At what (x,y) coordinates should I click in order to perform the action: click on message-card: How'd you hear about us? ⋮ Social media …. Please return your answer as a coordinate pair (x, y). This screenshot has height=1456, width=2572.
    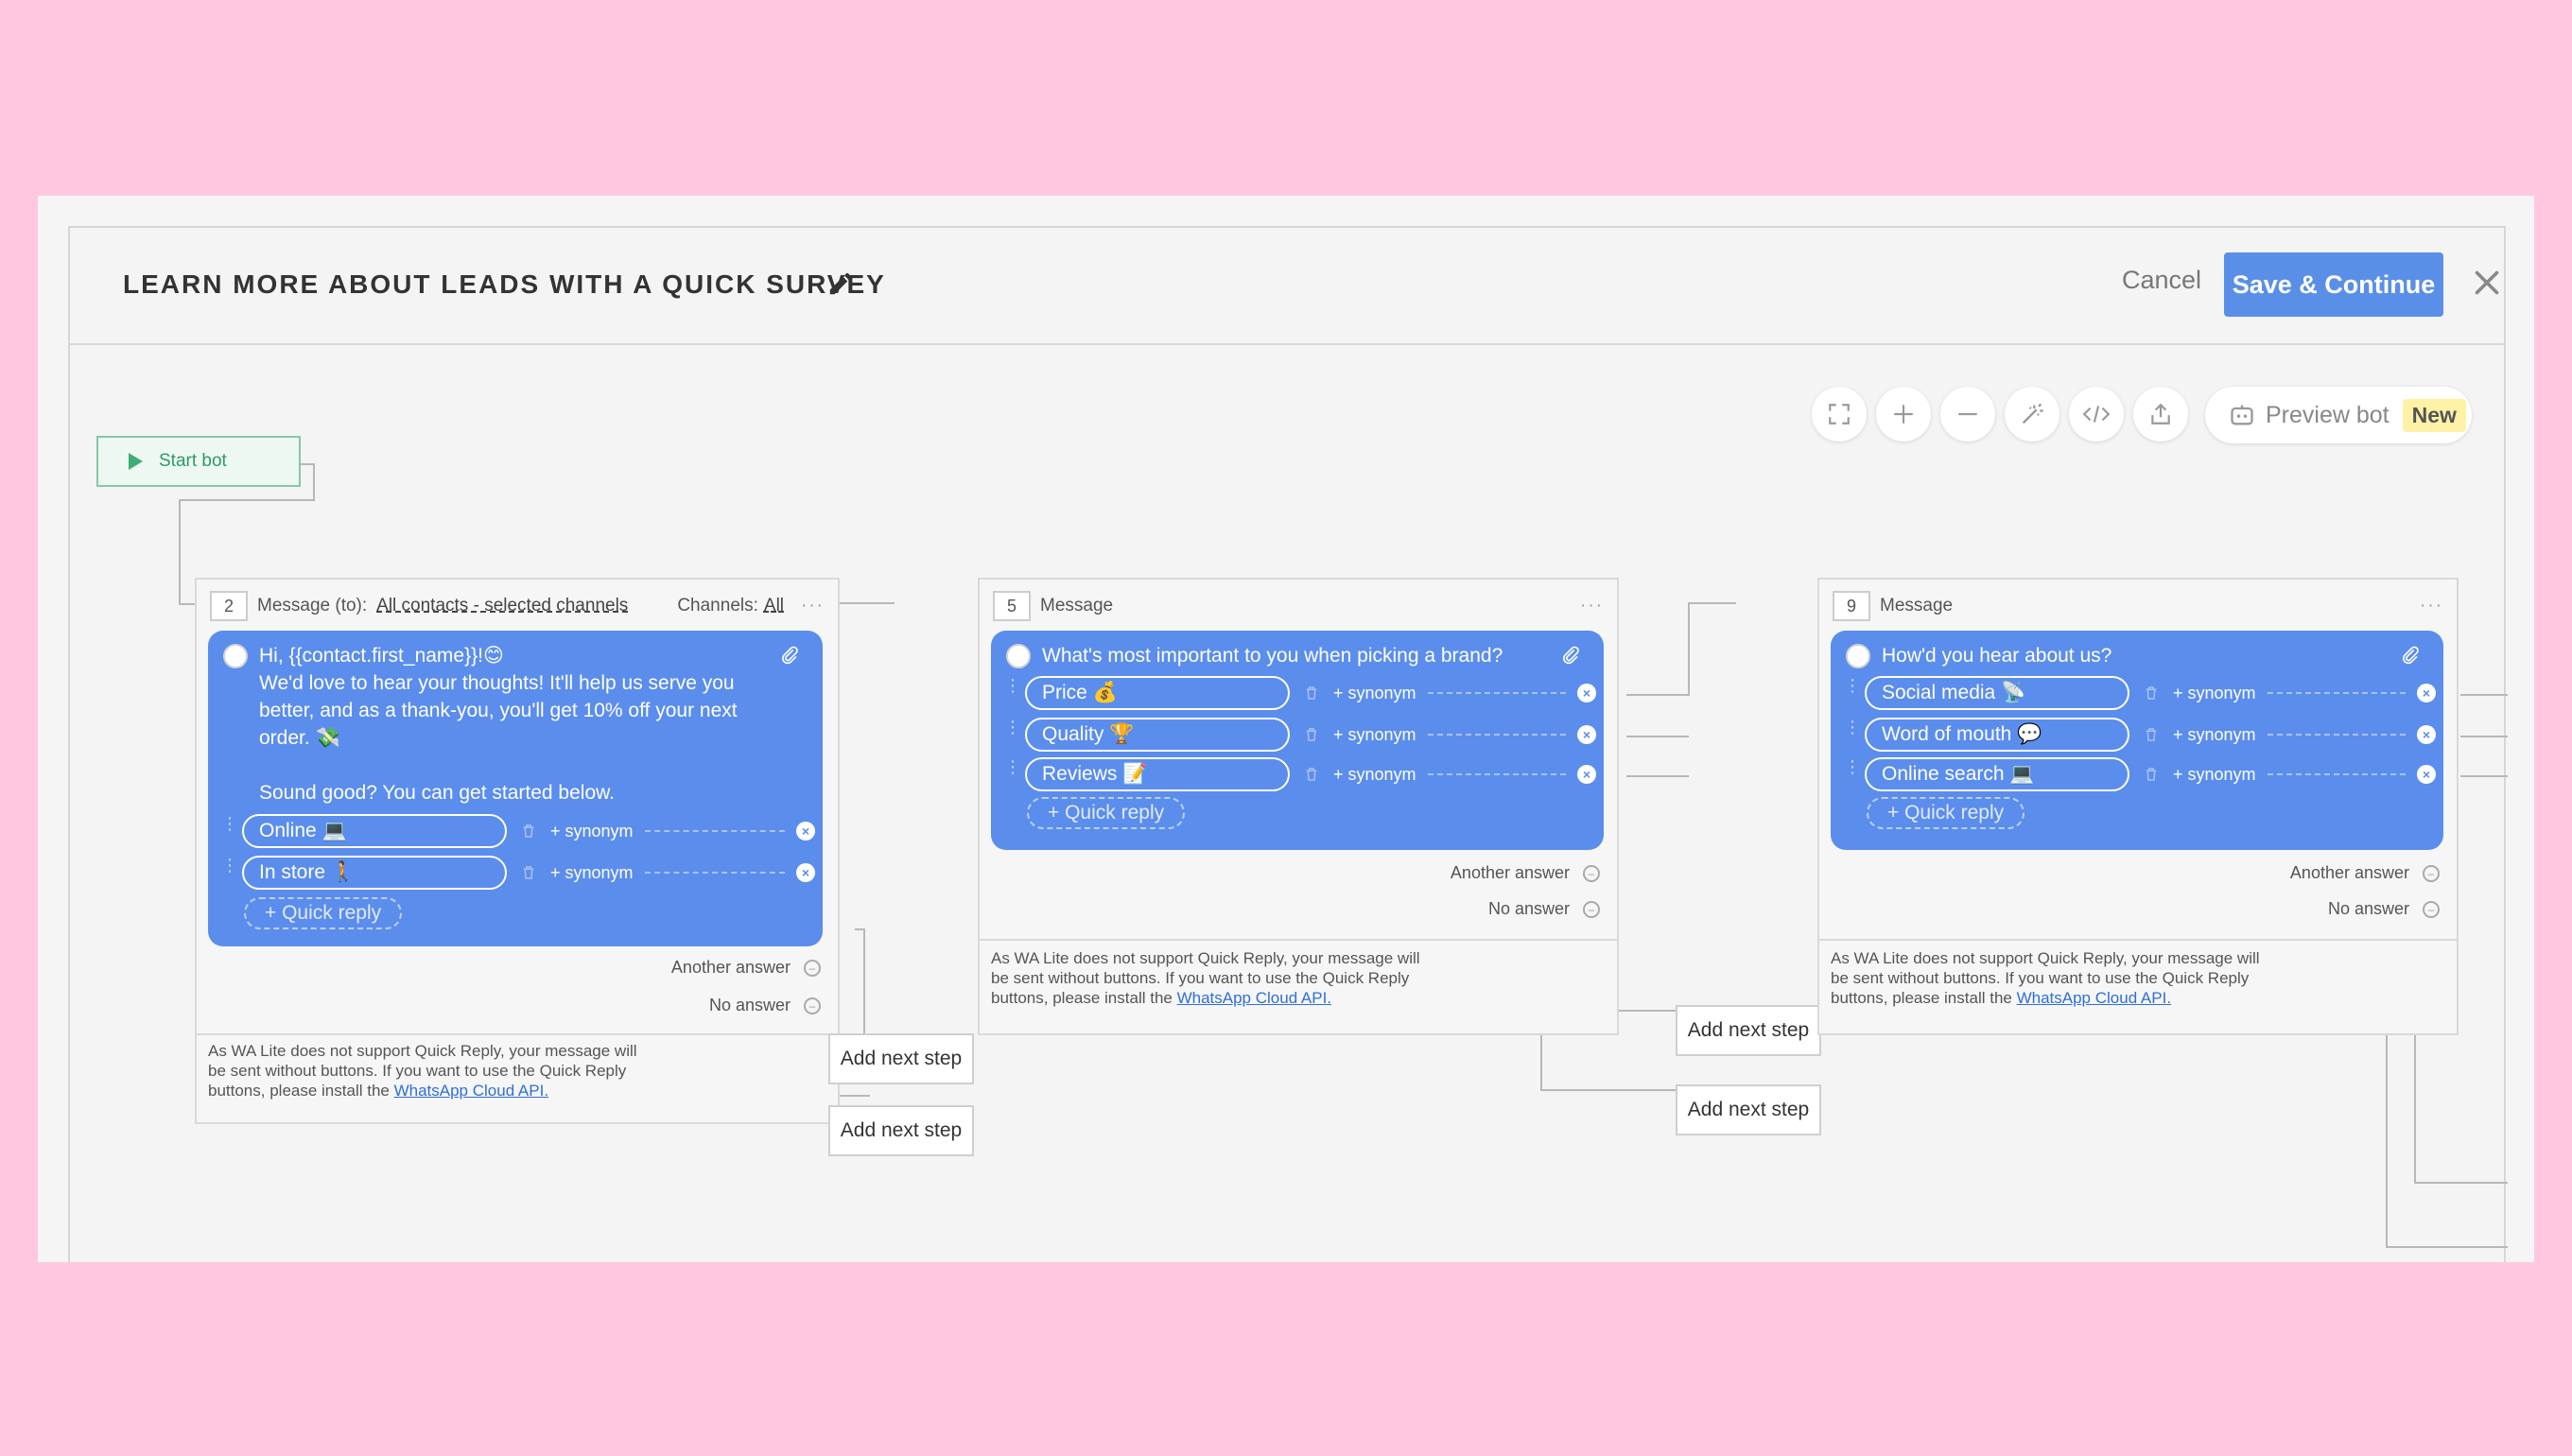
    Looking at the image, I should click on (2137, 740).